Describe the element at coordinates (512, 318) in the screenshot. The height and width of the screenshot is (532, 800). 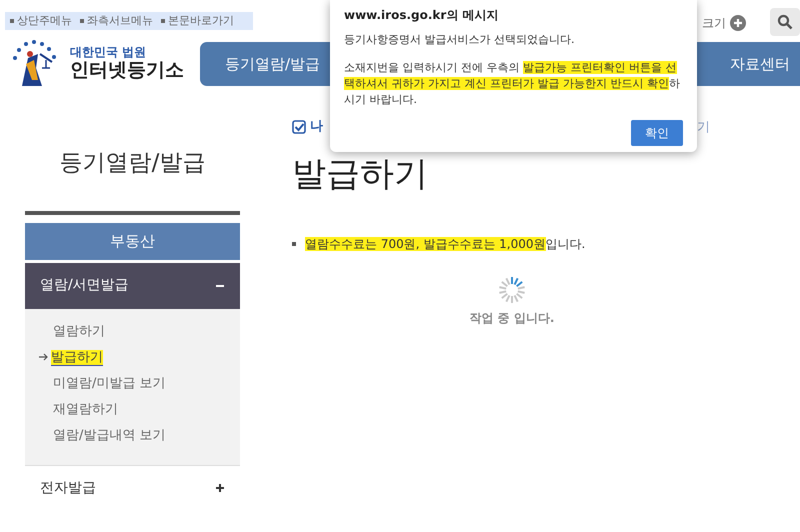
I see `loading-text: 작업 중 입니다.` at that location.